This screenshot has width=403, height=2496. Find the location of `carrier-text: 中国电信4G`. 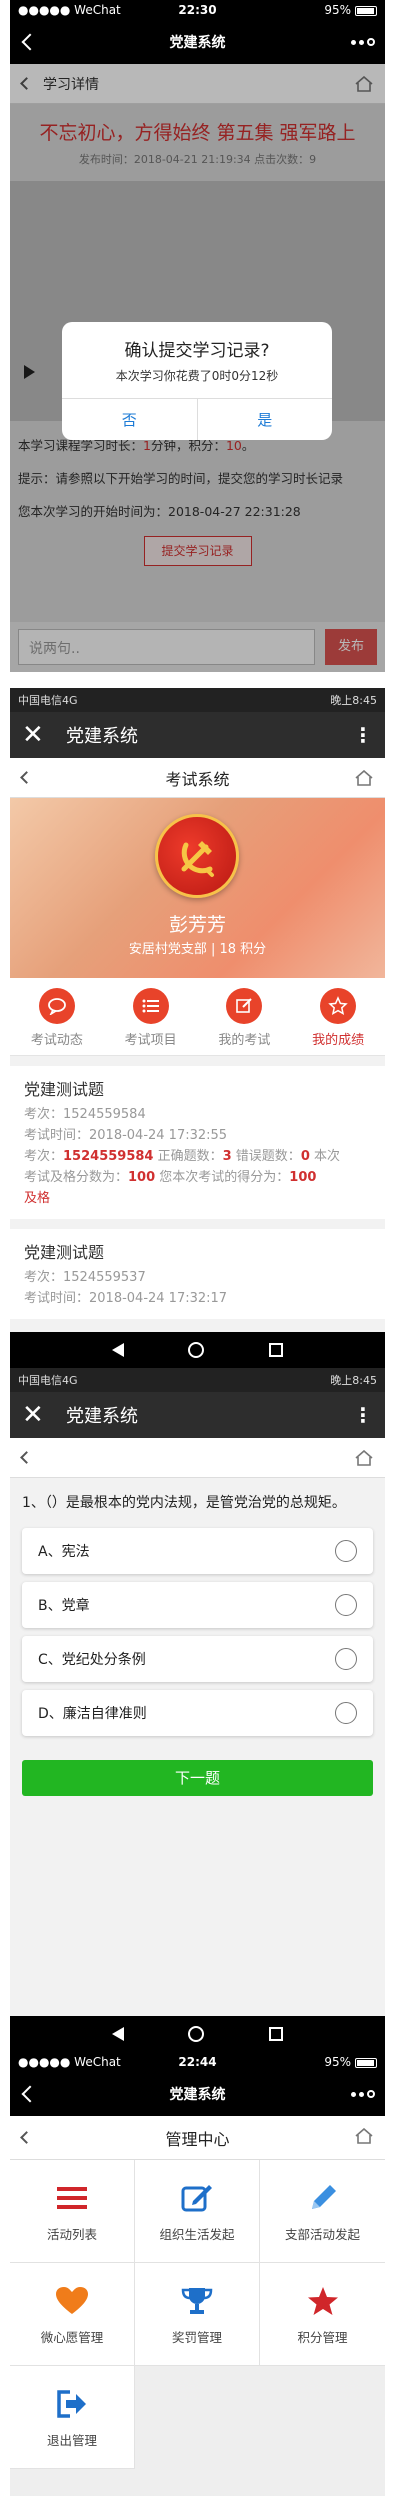

carrier-text: 中国电信4G is located at coordinates (48, 700).